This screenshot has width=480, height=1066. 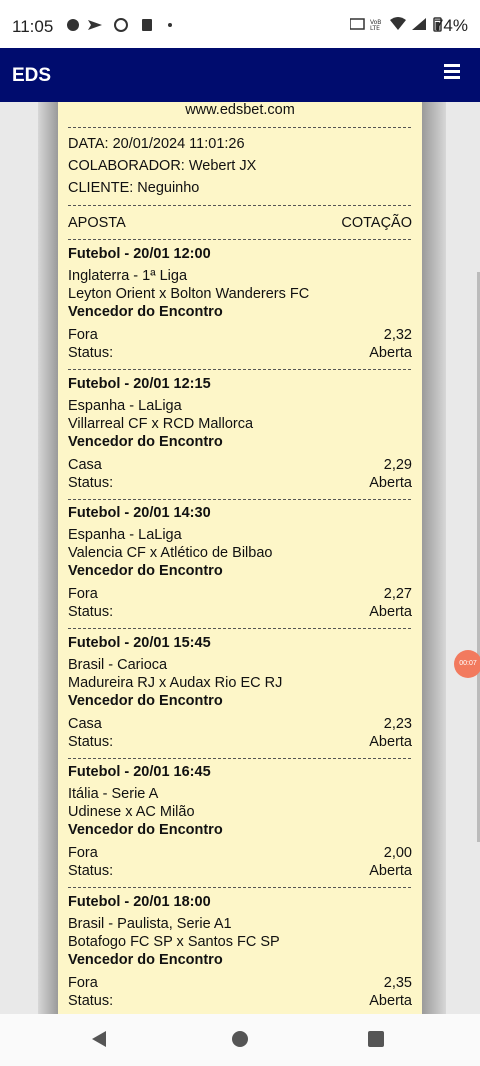 What do you see at coordinates (48, 558) in the screenshot?
I see `receipt-shadow-left` at bounding box center [48, 558].